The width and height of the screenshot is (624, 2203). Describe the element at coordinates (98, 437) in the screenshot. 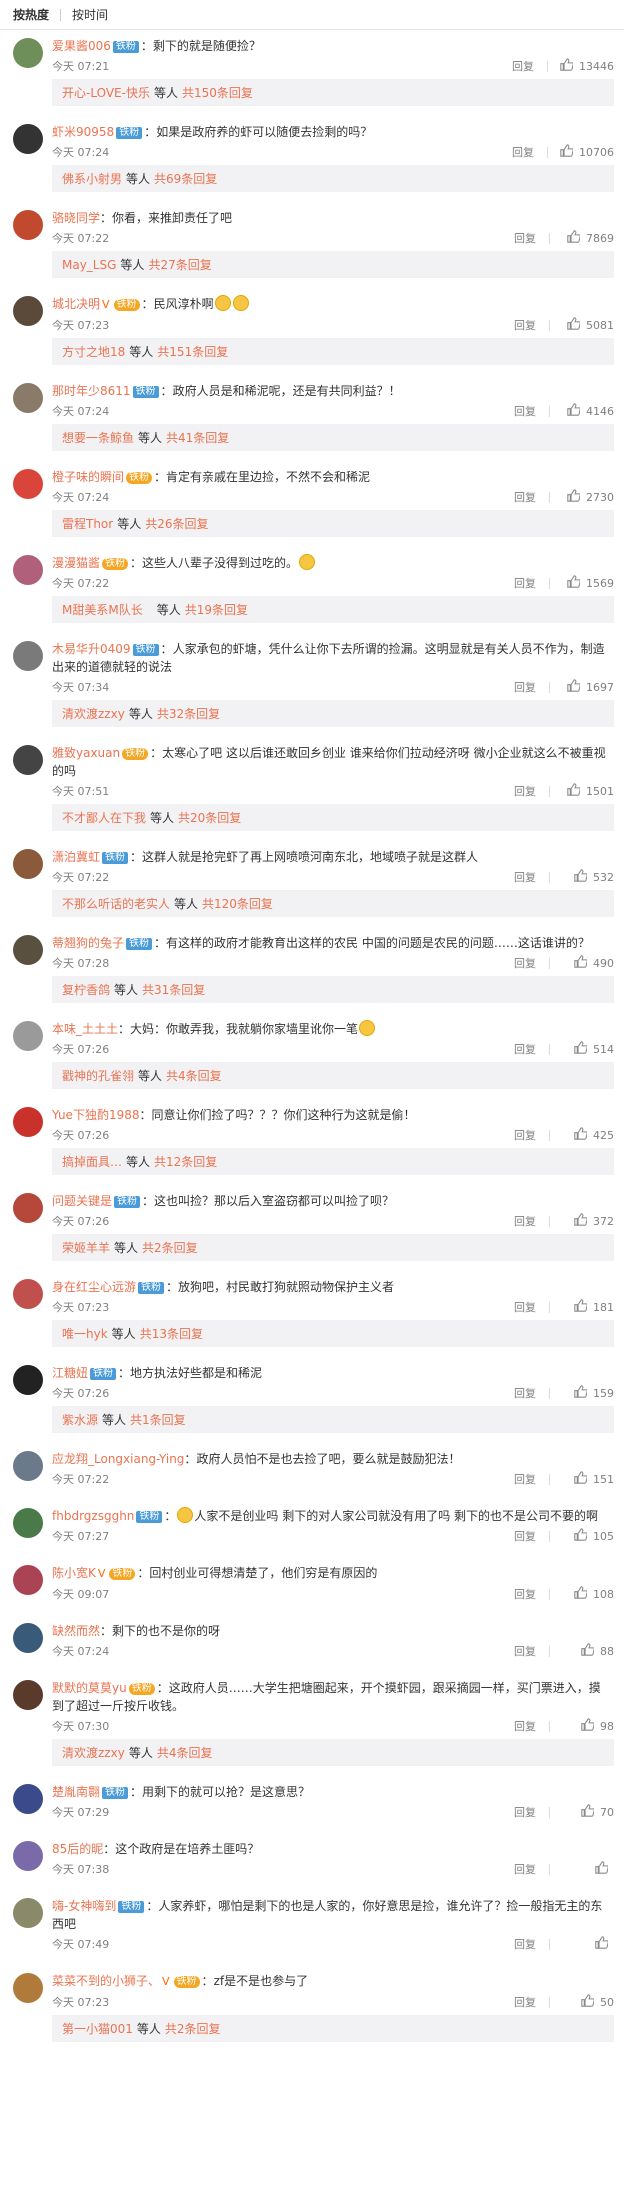

I see `reply-username: 想要一条鲸鱼` at that location.